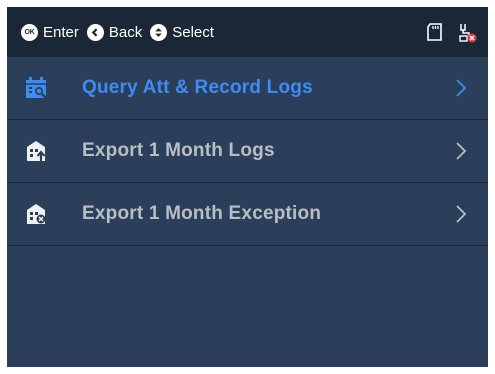  Describe the element at coordinates (178, 150) in the screenshot. I see `menu-item-label: Export 1 Month Logs` at that location.